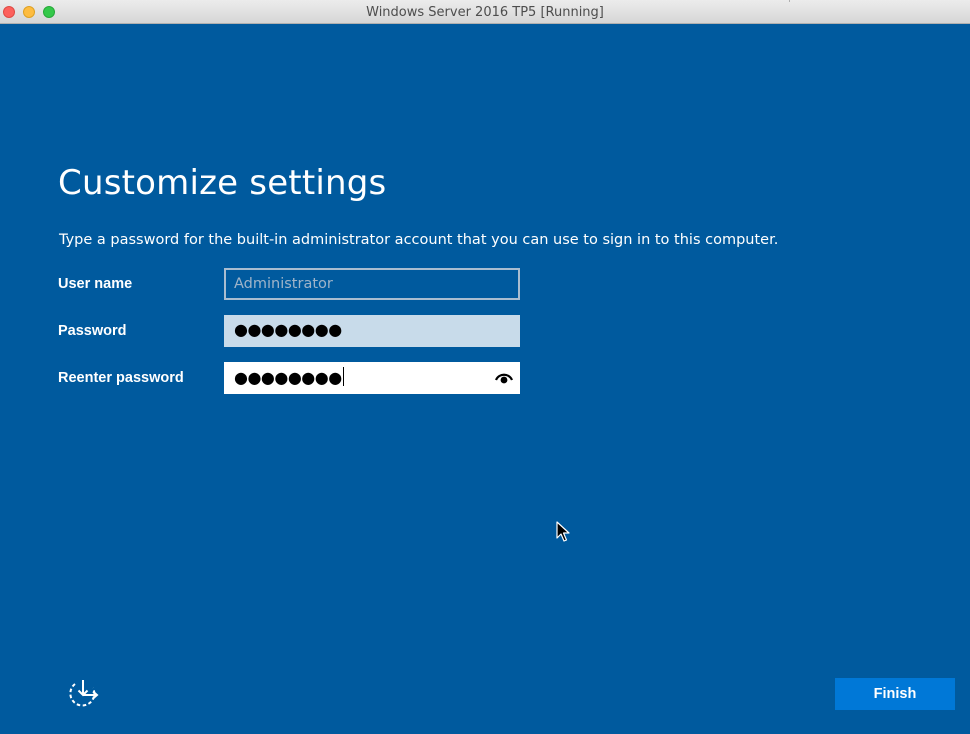 This screenshot has height=734, width=970. Describe the element at coordinates (504, 378) in the screenshot. I see `eye-icon` at that location.